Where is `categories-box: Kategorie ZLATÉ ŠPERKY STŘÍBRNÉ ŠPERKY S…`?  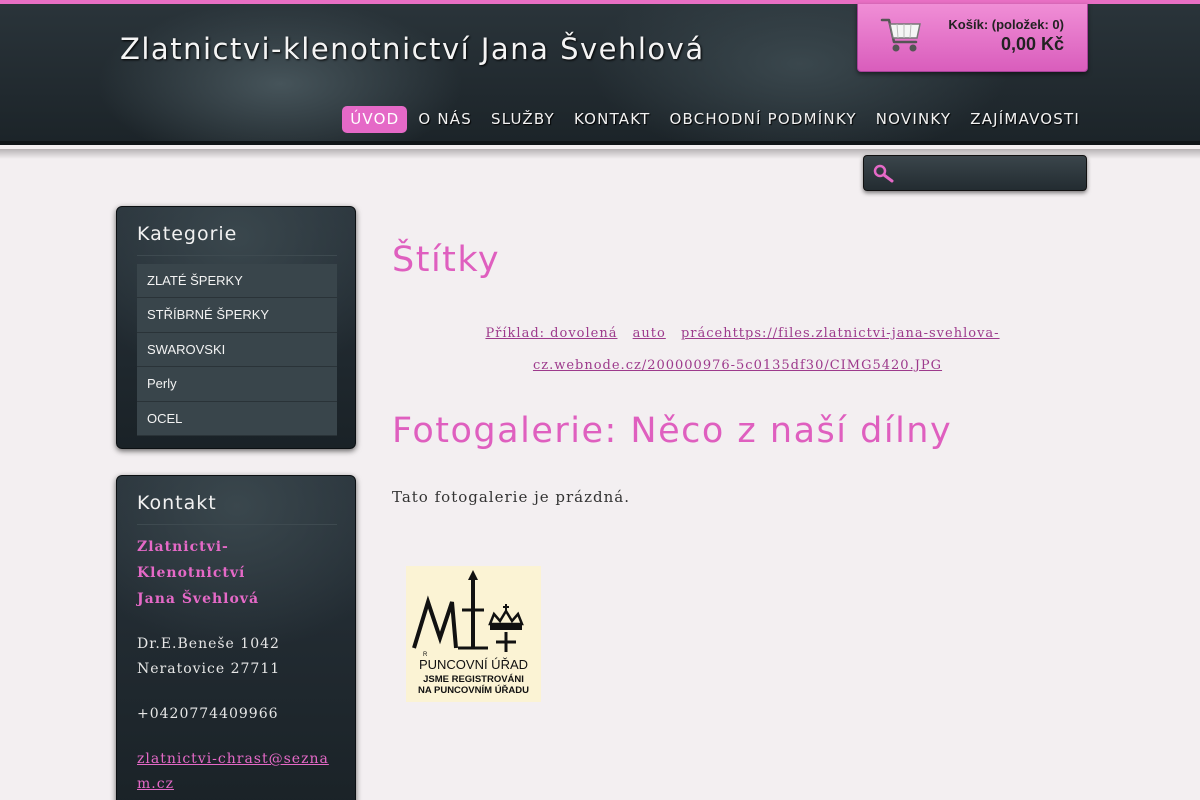
categories-box: Kategorie ZLATÉ ŠPERKY STŘÍBRNÉ ŠPERKY S… is located at coordinates (236, 327).